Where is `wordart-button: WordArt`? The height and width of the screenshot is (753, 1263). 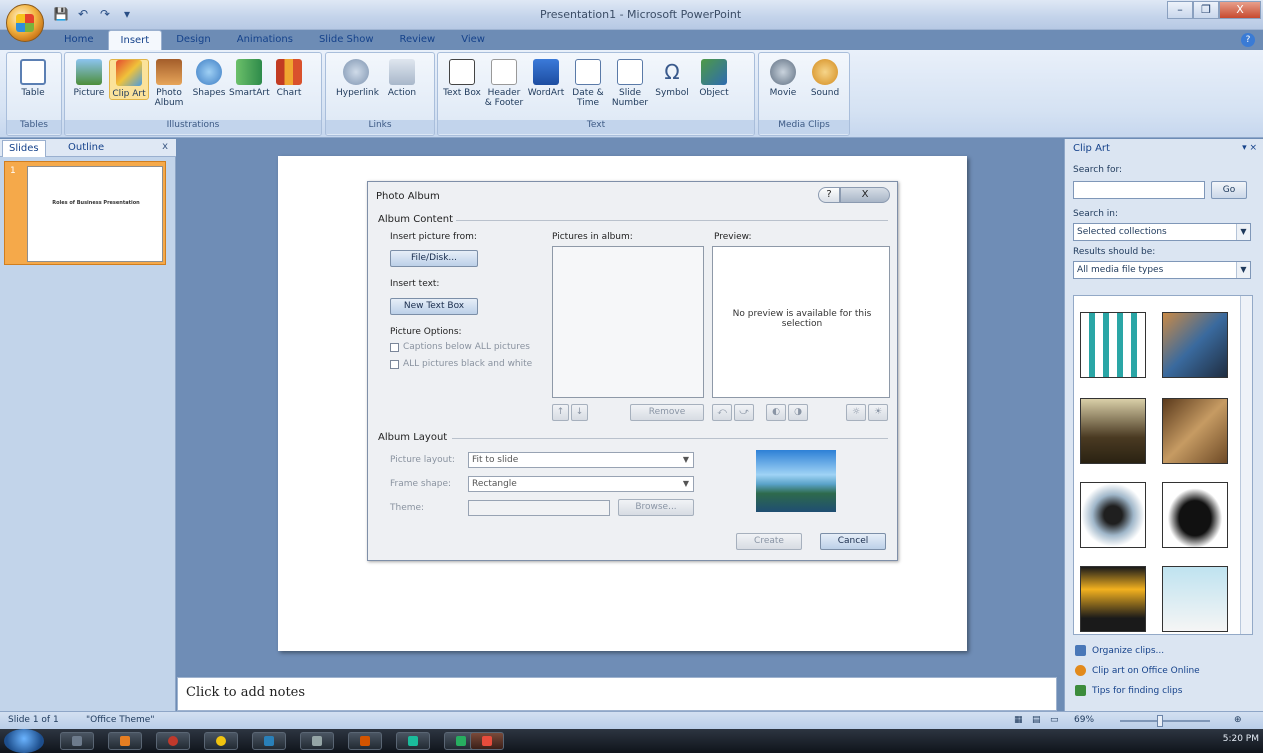 wordart-button: WordArt is located at coordinates (546, 78).